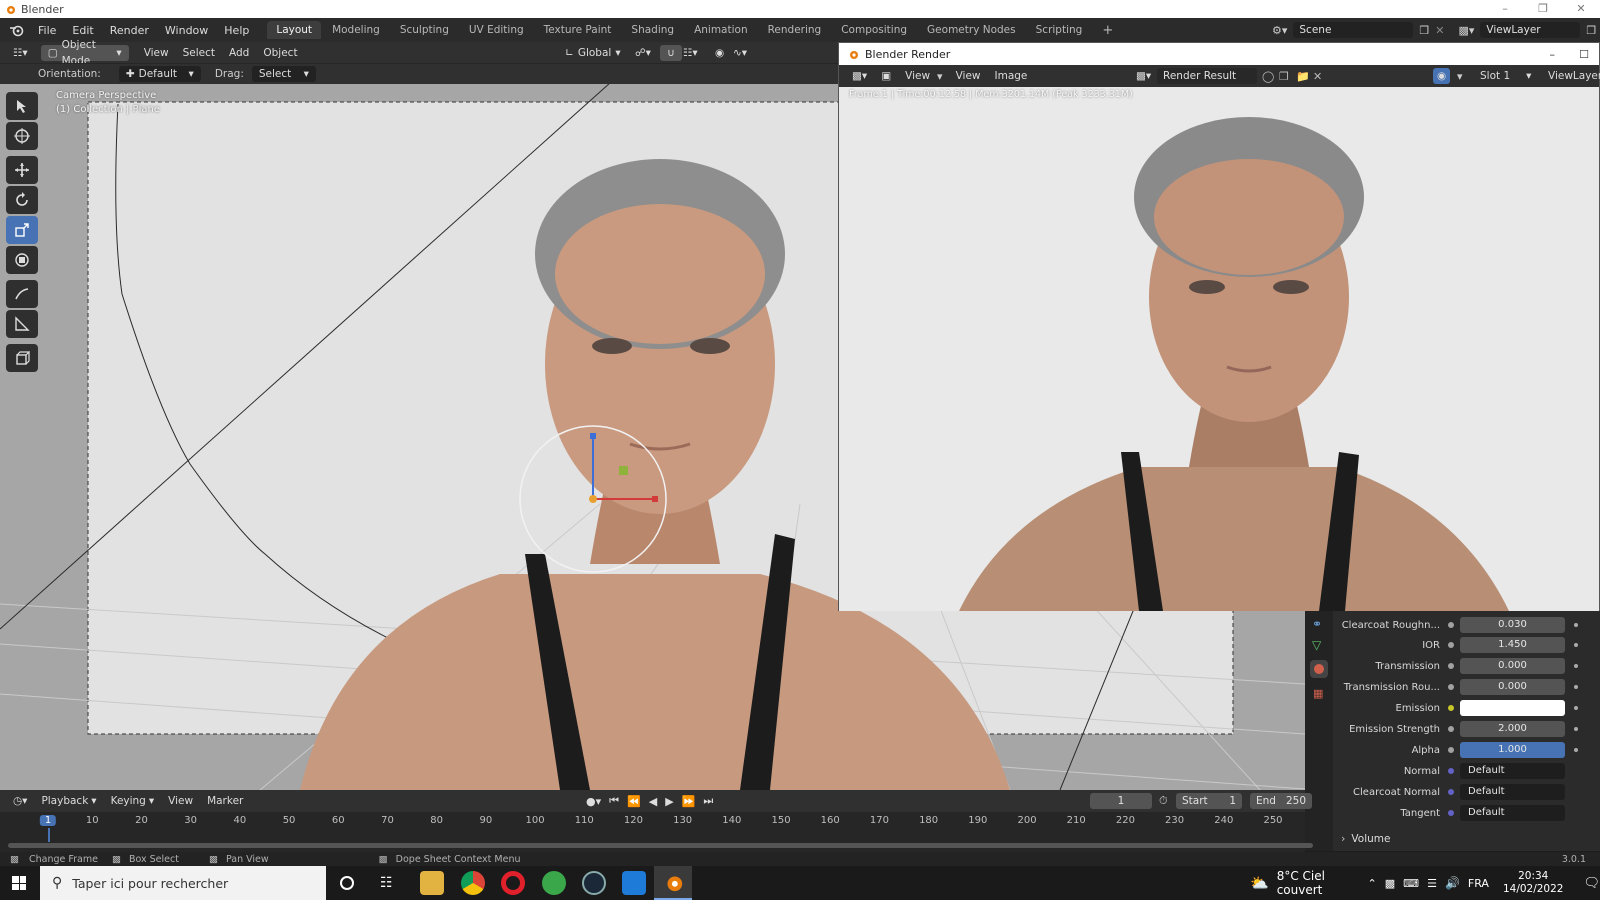 This screenshot has height=900, width=1600. What do you see at coordinates (1512, 750) in the screenshot?
I see `alpha-field: 1.000` at bounding box center [1512, 750].